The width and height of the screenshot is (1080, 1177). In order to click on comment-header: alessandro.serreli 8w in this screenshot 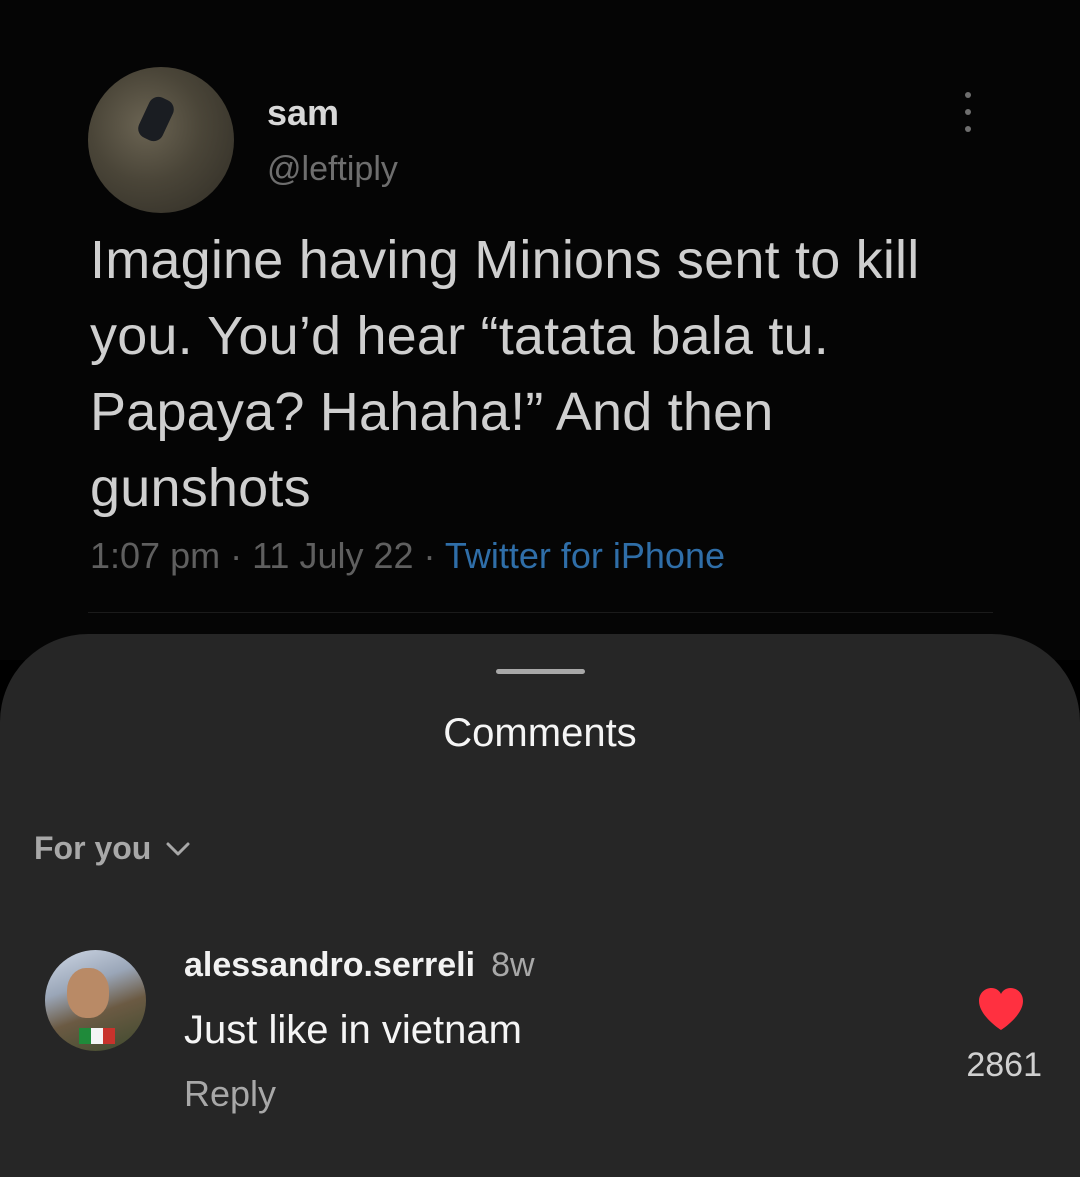, I will do `click(359, 965)`.